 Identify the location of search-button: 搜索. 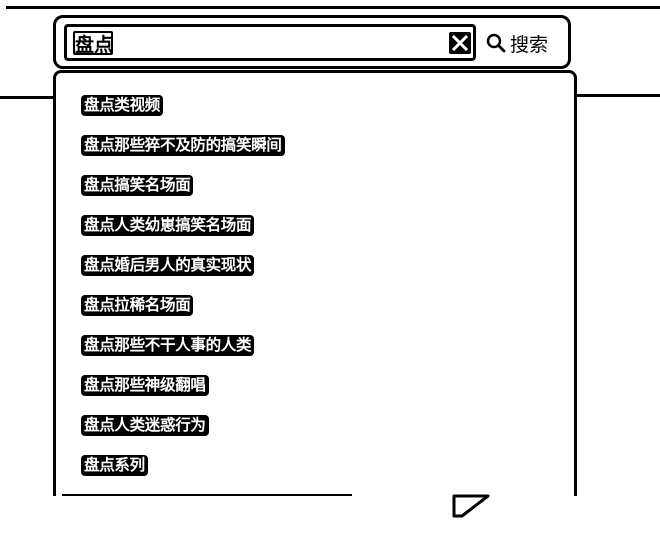
(526, 43).